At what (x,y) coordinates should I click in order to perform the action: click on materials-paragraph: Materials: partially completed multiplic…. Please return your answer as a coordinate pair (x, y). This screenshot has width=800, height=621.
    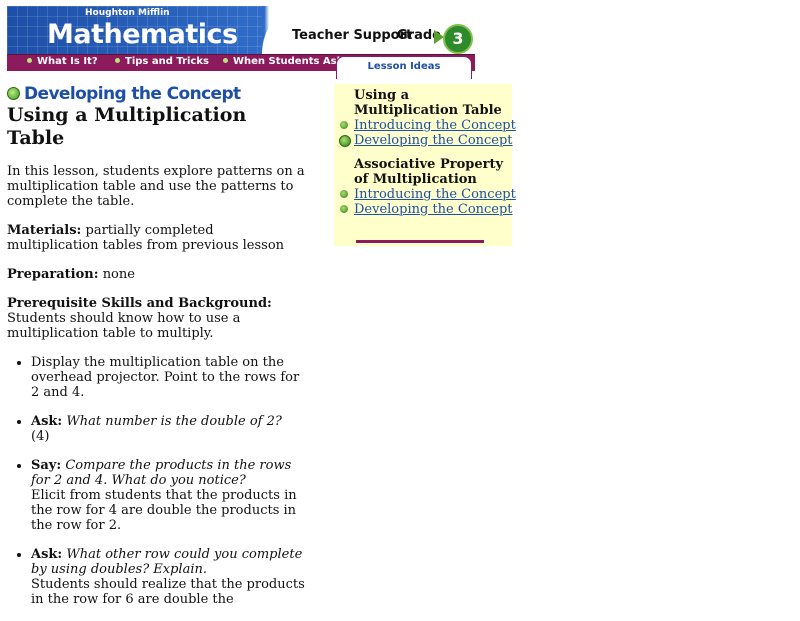
    Looking at the image, I should click on (157, 238).